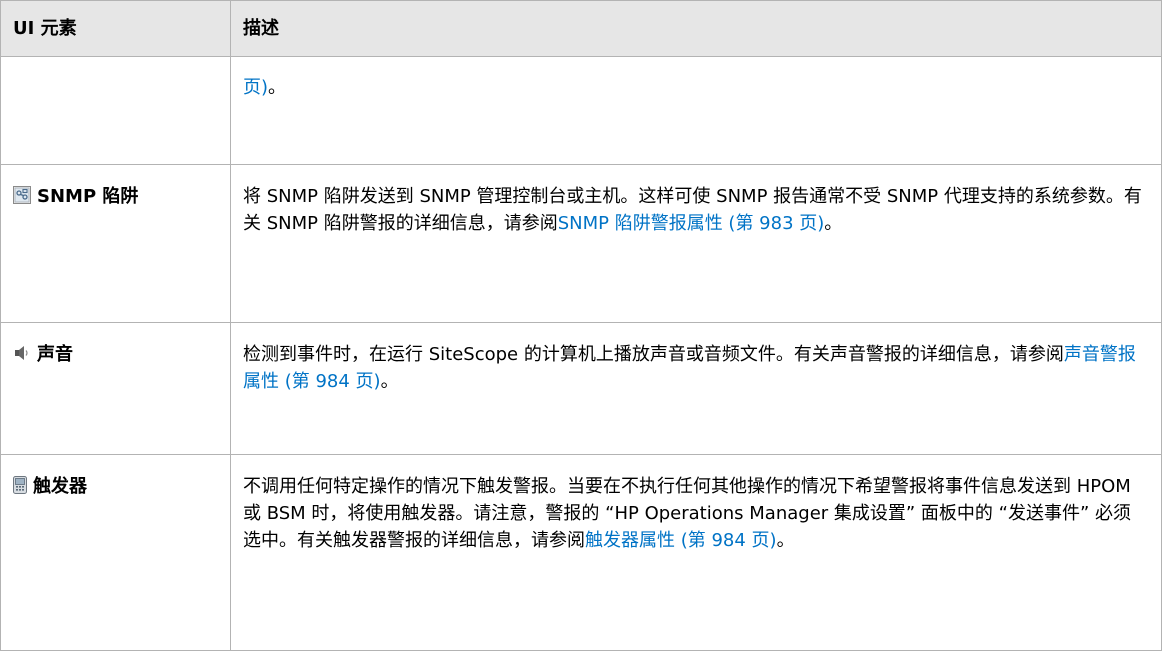  I want to click on header-ui-element: UI 元素, so click(115, 28).